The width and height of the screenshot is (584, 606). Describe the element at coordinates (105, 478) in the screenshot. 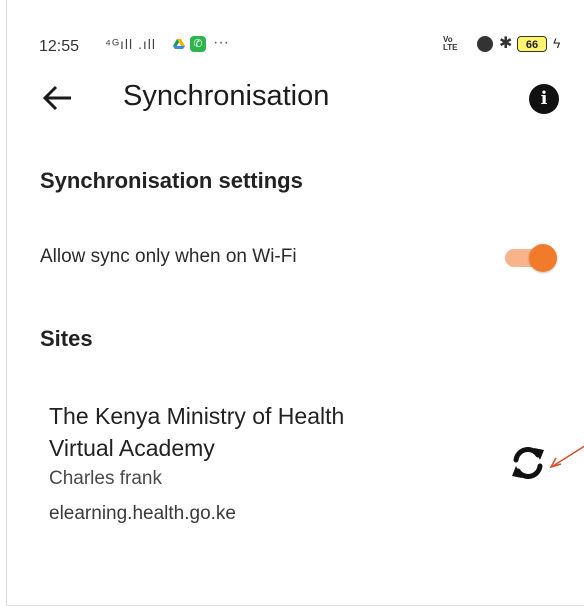

I see `site-user: Charles frank` at that location.